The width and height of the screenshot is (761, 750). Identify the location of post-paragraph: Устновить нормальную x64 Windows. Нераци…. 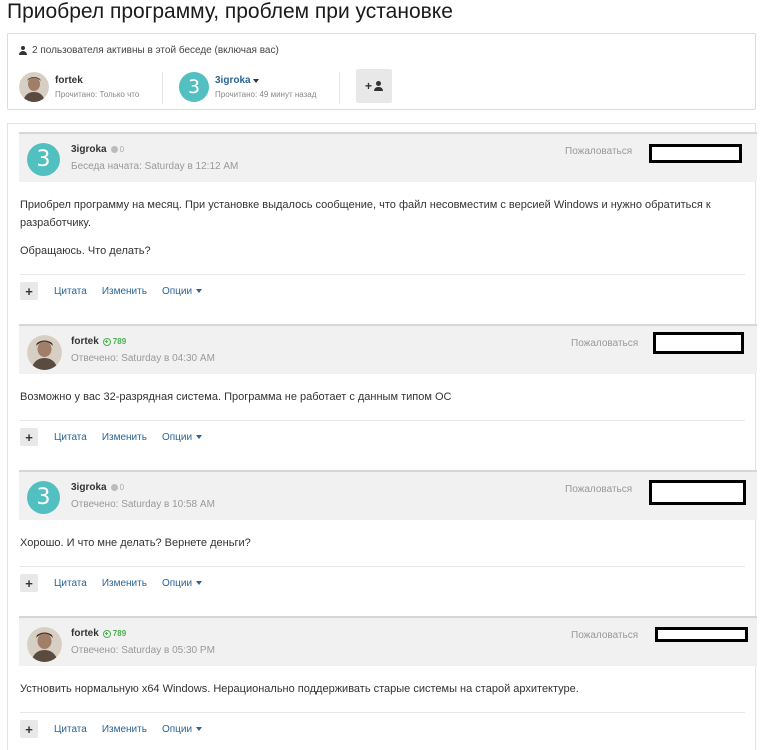
(299, 689).